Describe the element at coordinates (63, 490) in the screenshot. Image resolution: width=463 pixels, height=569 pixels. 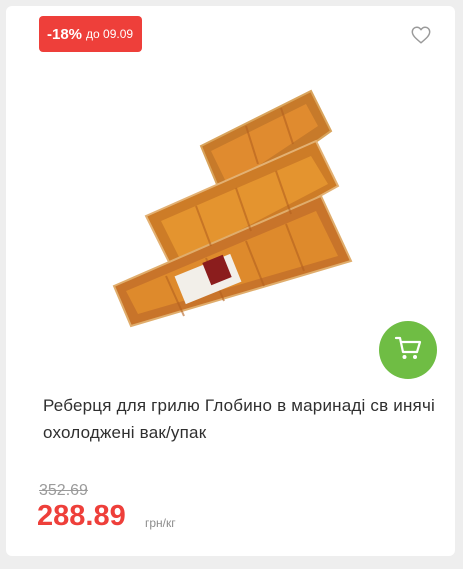
I see `old-price: 352.69` at that location.